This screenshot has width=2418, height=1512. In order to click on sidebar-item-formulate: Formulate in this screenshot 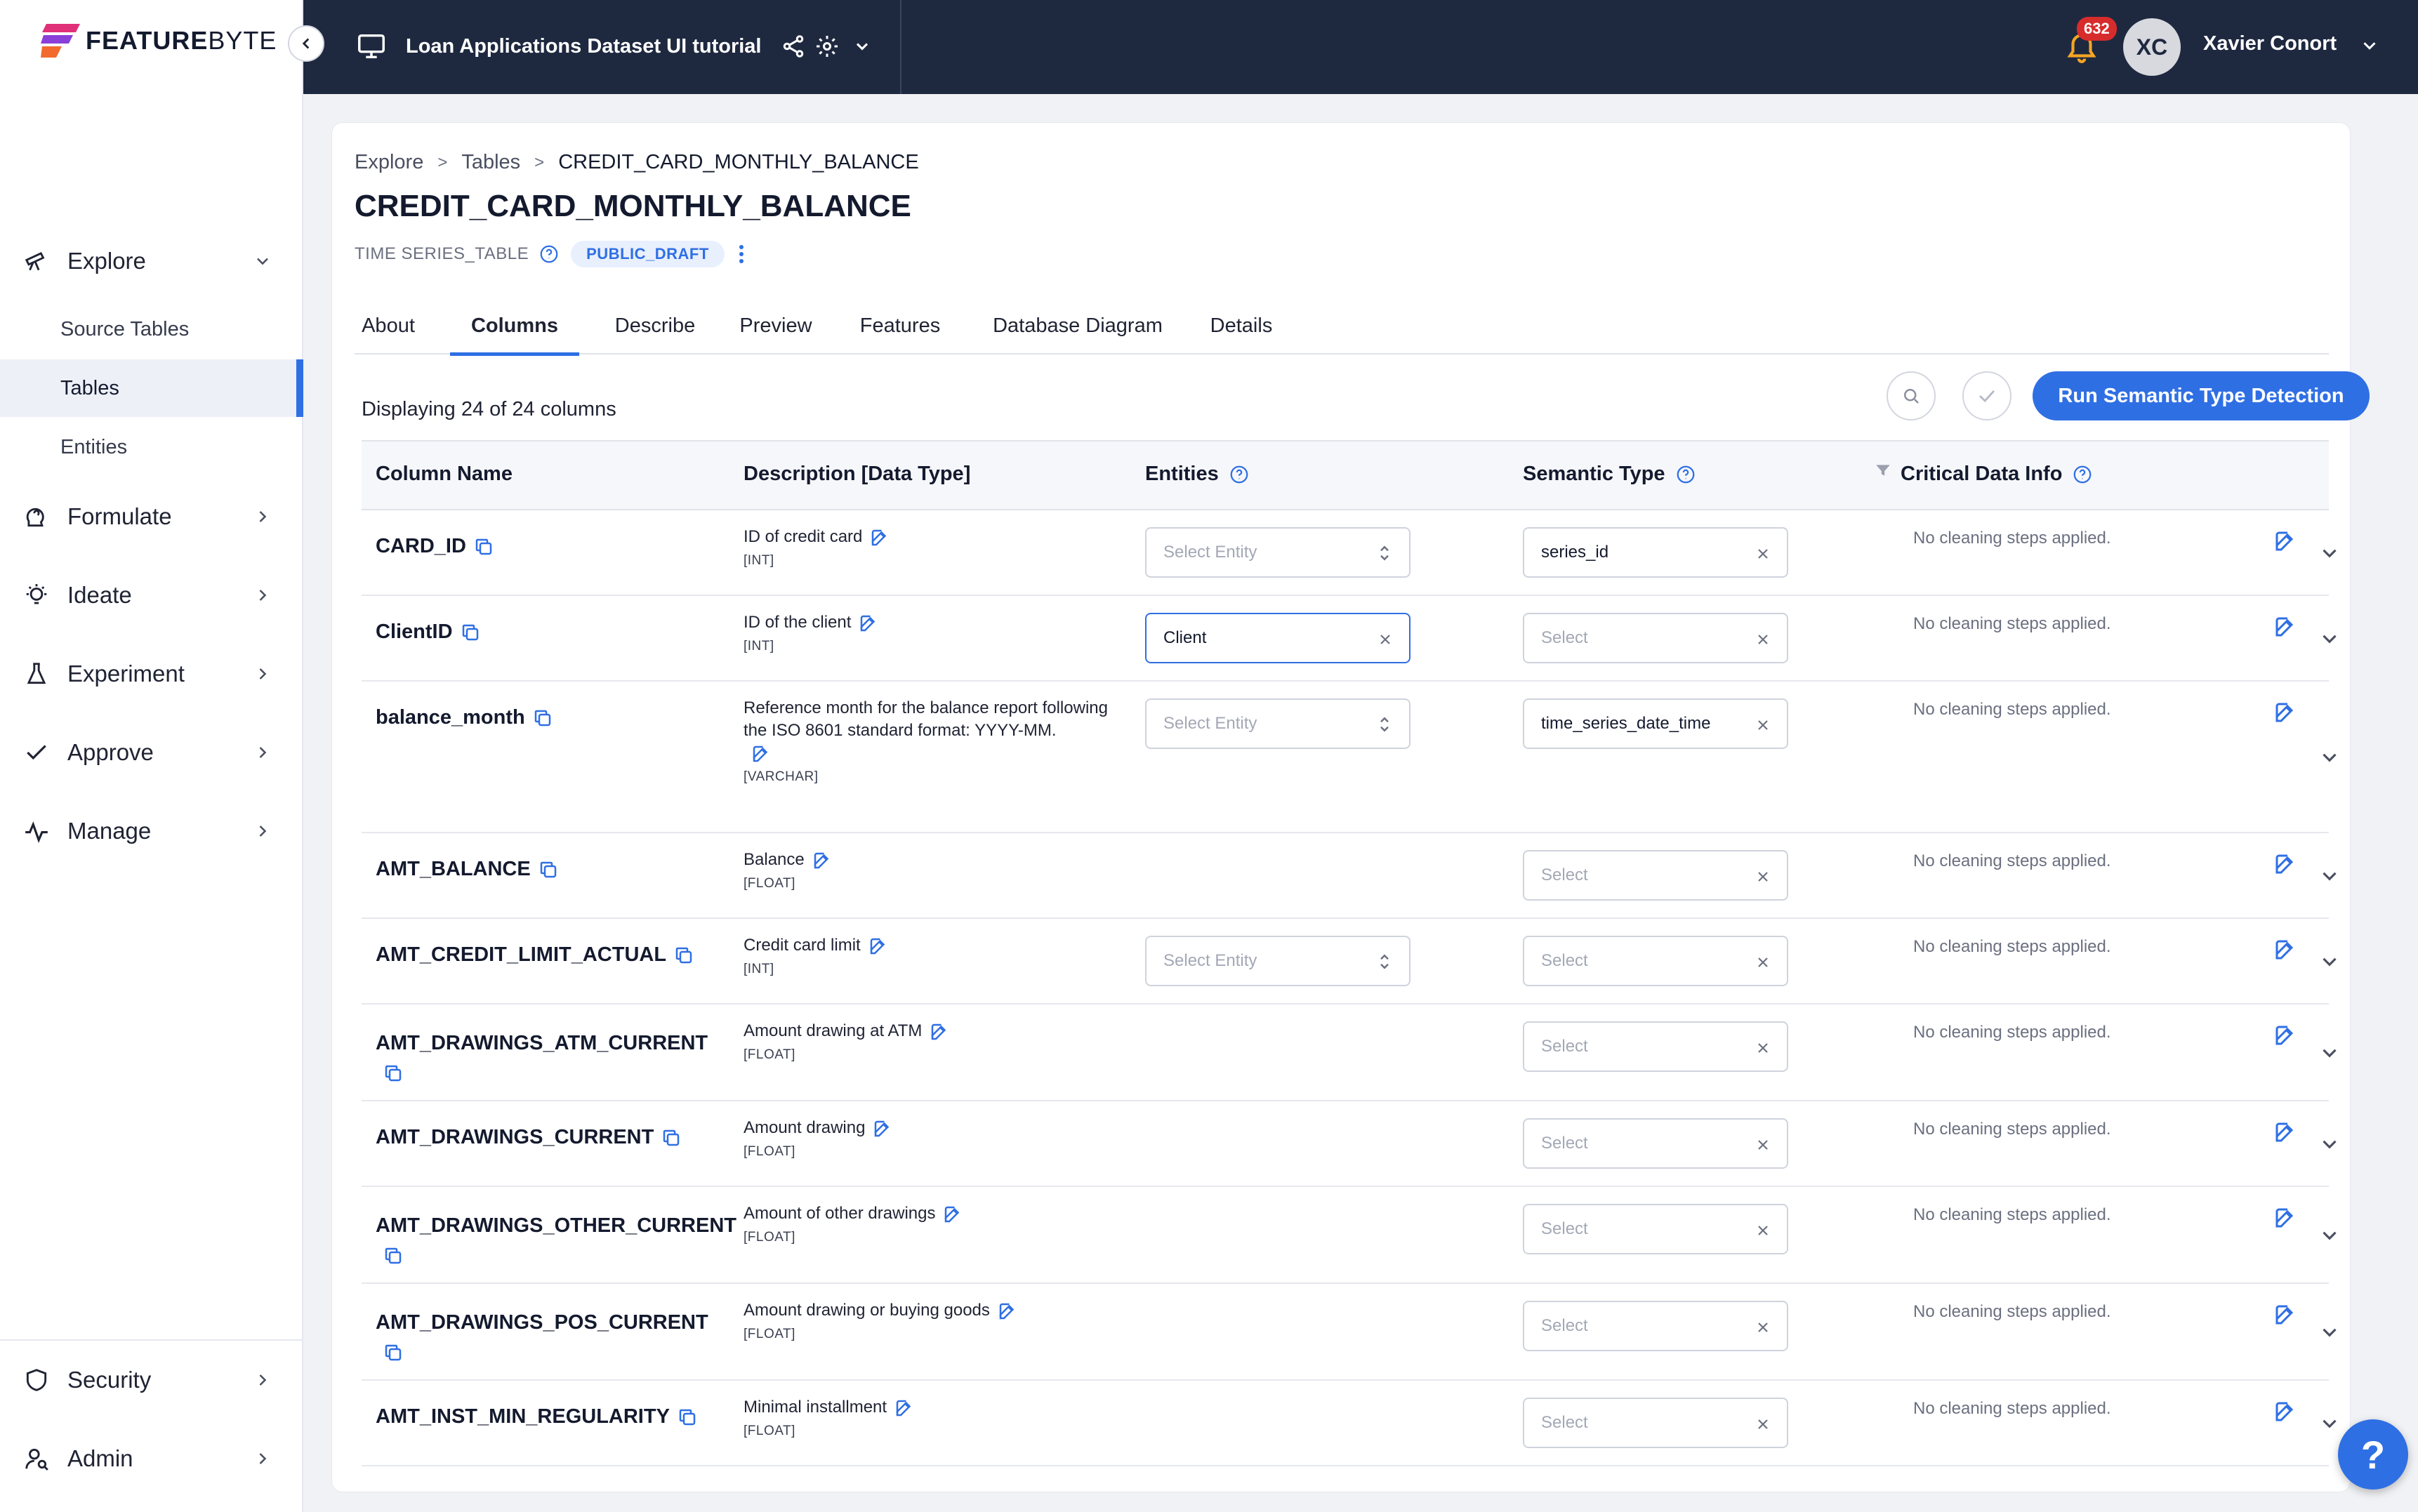, I will do `click(151, 516)`.